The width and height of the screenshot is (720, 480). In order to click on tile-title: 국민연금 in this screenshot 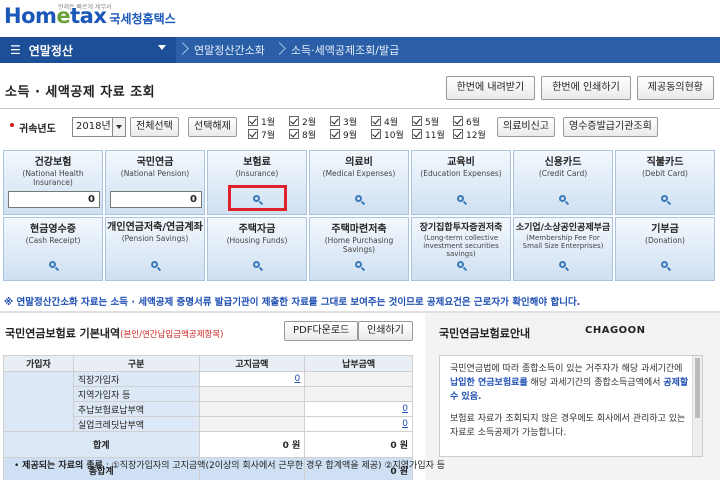, I will do `click(155, 162)`.